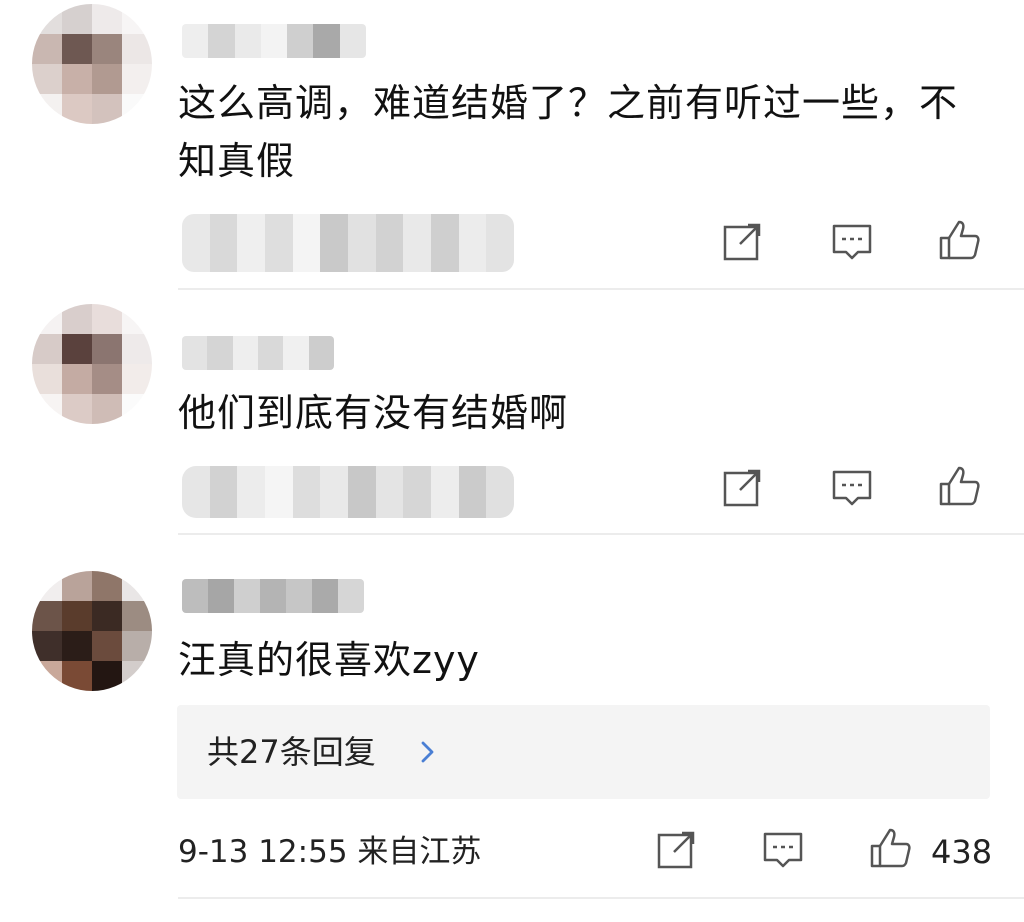  I want to click on chevron-right-icon, so click(428, 752).